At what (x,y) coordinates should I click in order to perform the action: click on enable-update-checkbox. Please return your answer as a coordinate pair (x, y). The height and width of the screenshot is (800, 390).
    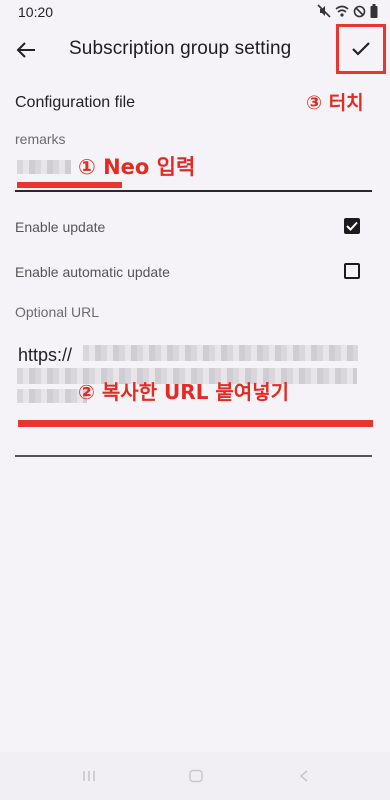
    Looking at the image, I should click on (352, 226).